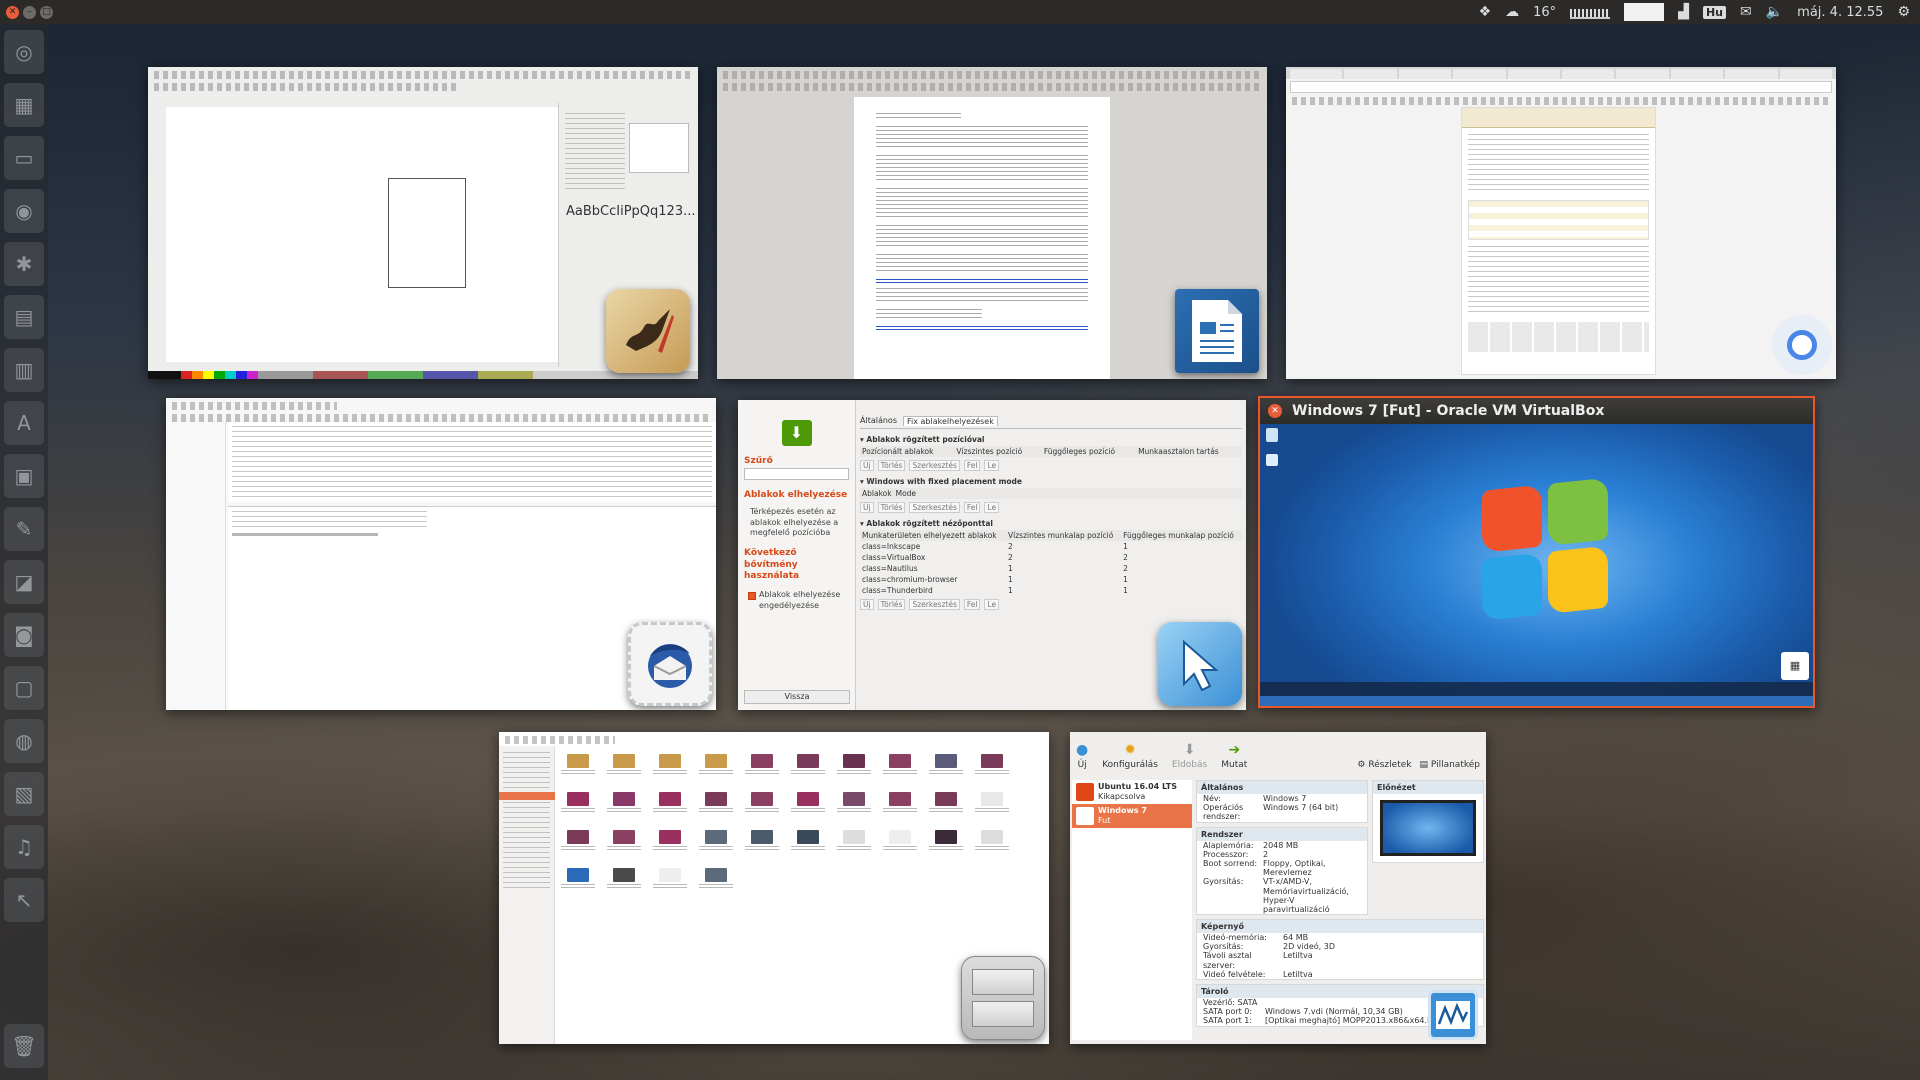 Image resolution: width=1920 pixels, height=1080 pixels. What do you see at coordinates (1536, 411) in the screenshot?
I see `vm-titlebar: ✕ Windows 7 [Fut] - Oracle VM VirtualBox` at bounding box center [1536, 411].